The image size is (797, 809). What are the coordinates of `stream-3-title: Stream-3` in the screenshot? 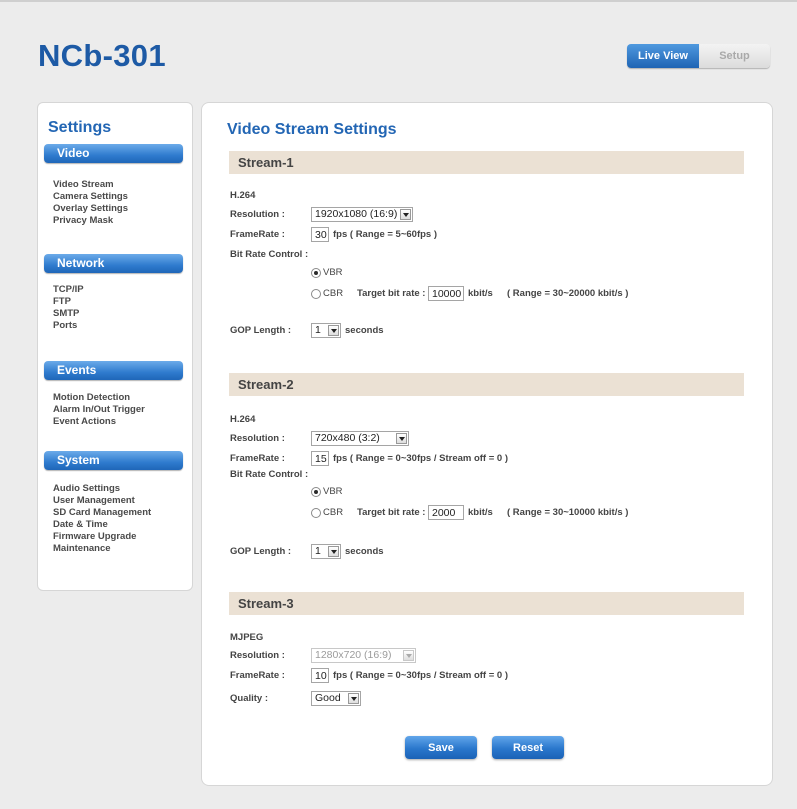 It's located at (266, 603).